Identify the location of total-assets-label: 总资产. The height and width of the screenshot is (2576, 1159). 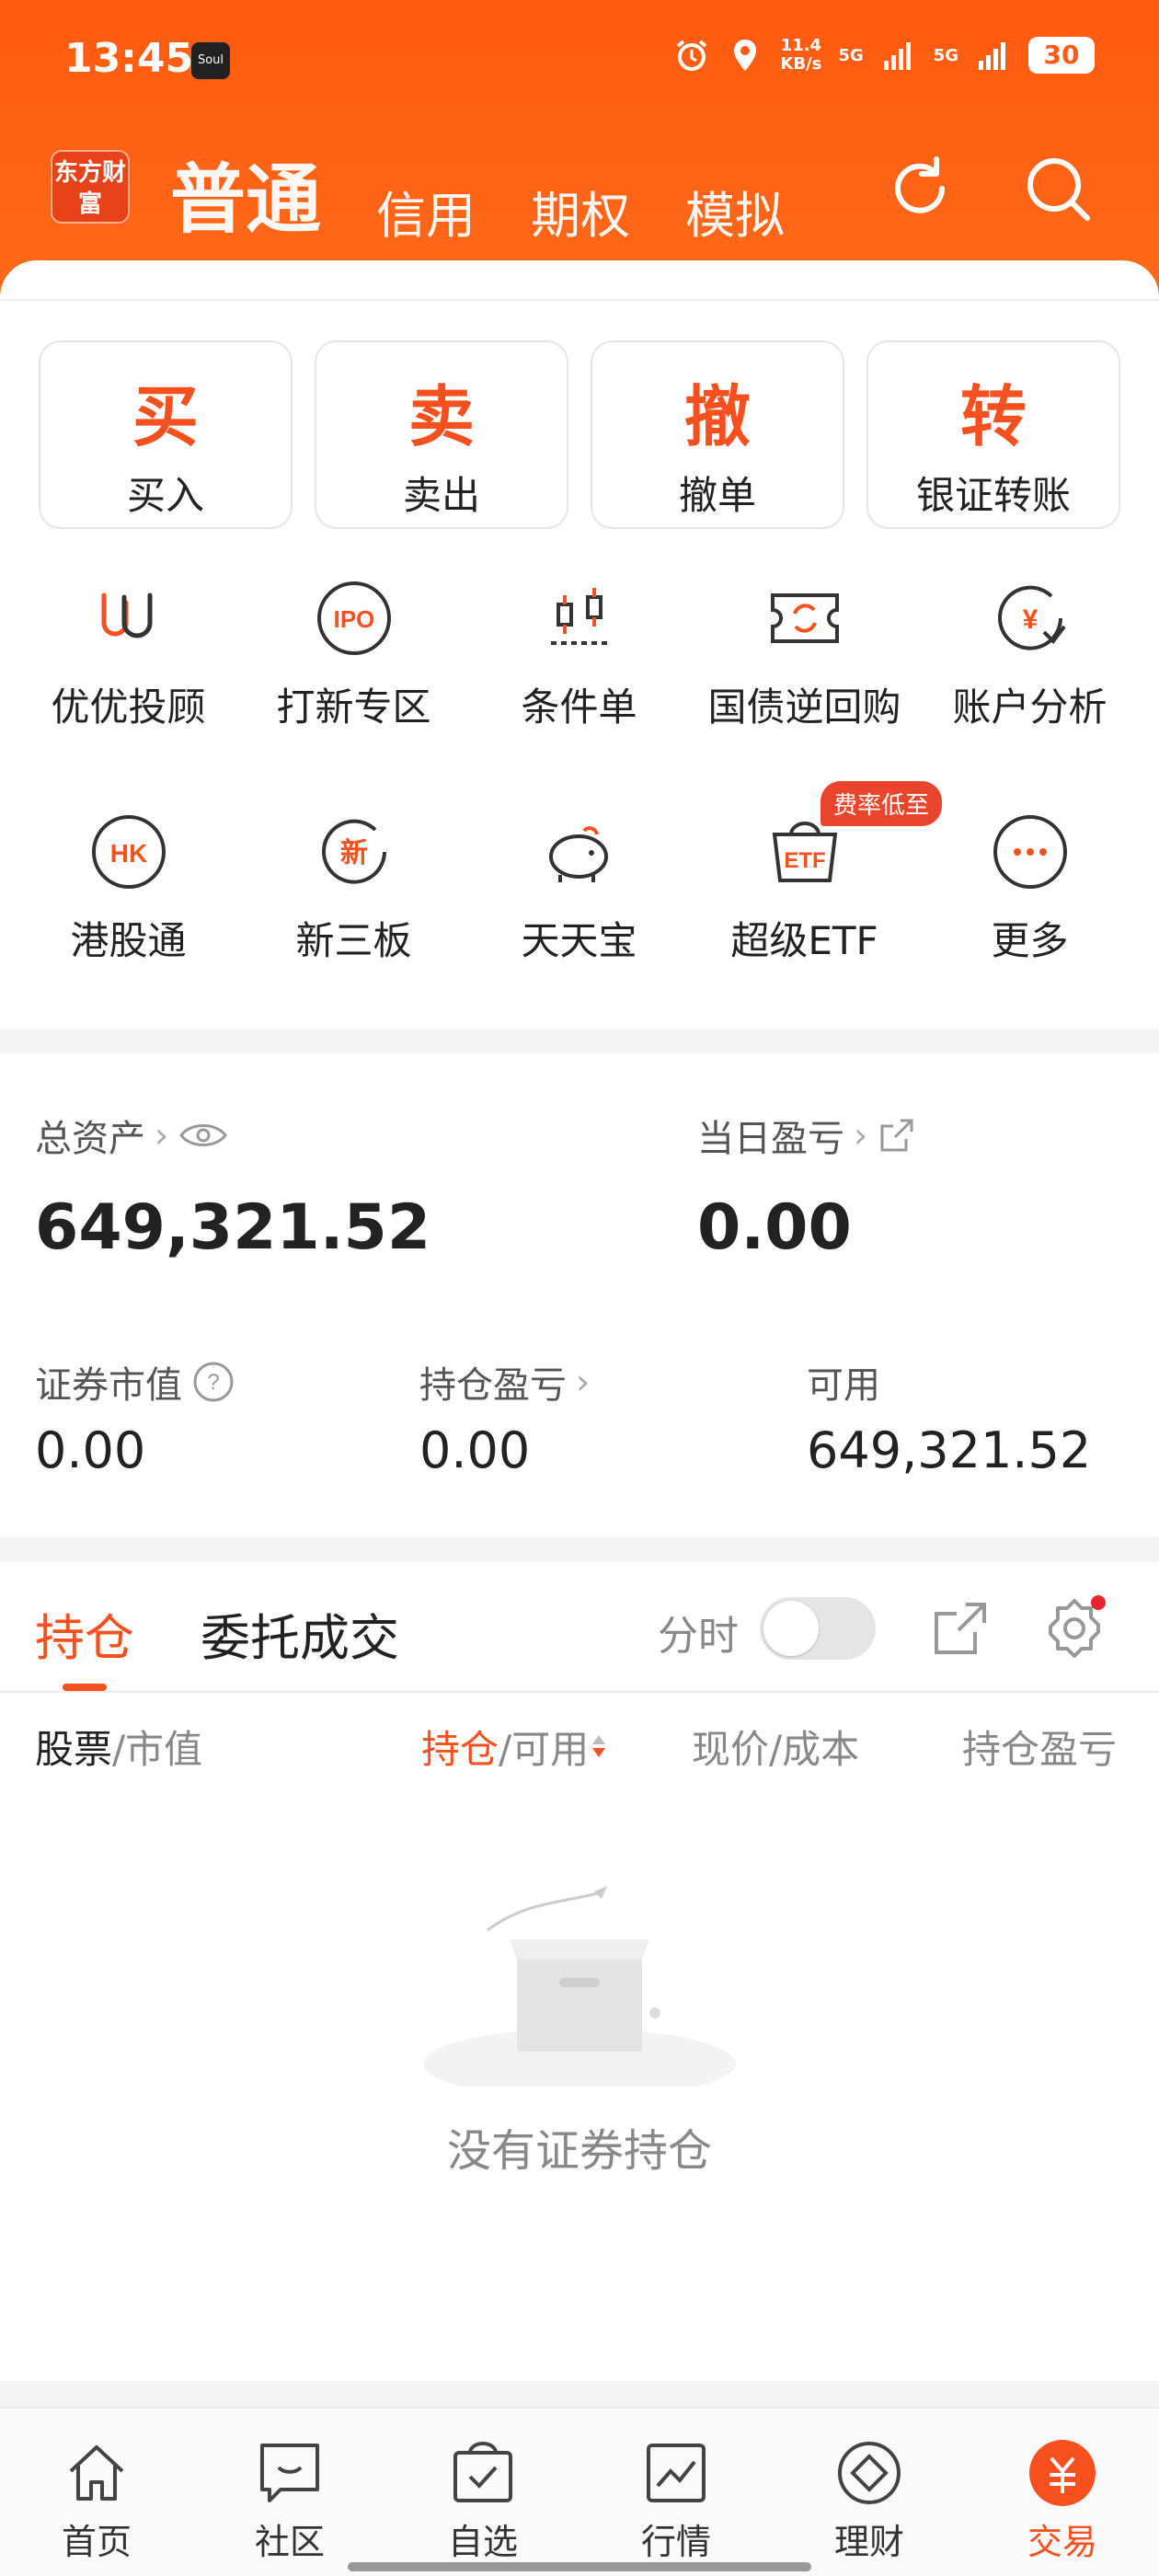
(90, 1139).